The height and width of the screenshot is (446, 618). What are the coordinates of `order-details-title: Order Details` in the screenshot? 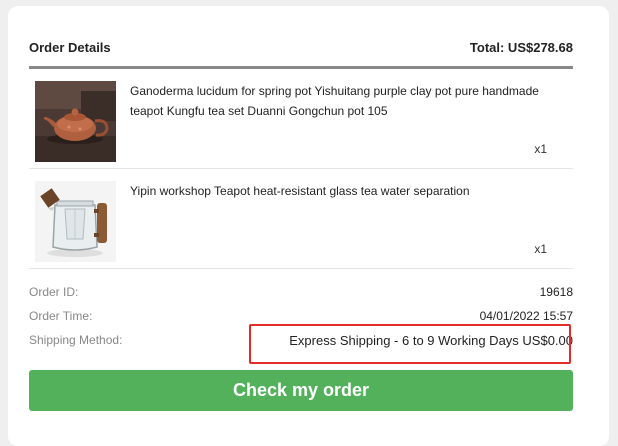 It's located at (70, 47).